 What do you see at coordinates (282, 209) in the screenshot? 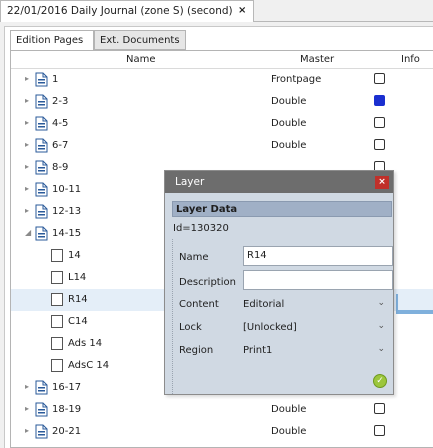
I see `layer-data-header: Layer Data` at bounding box center [282, 209].